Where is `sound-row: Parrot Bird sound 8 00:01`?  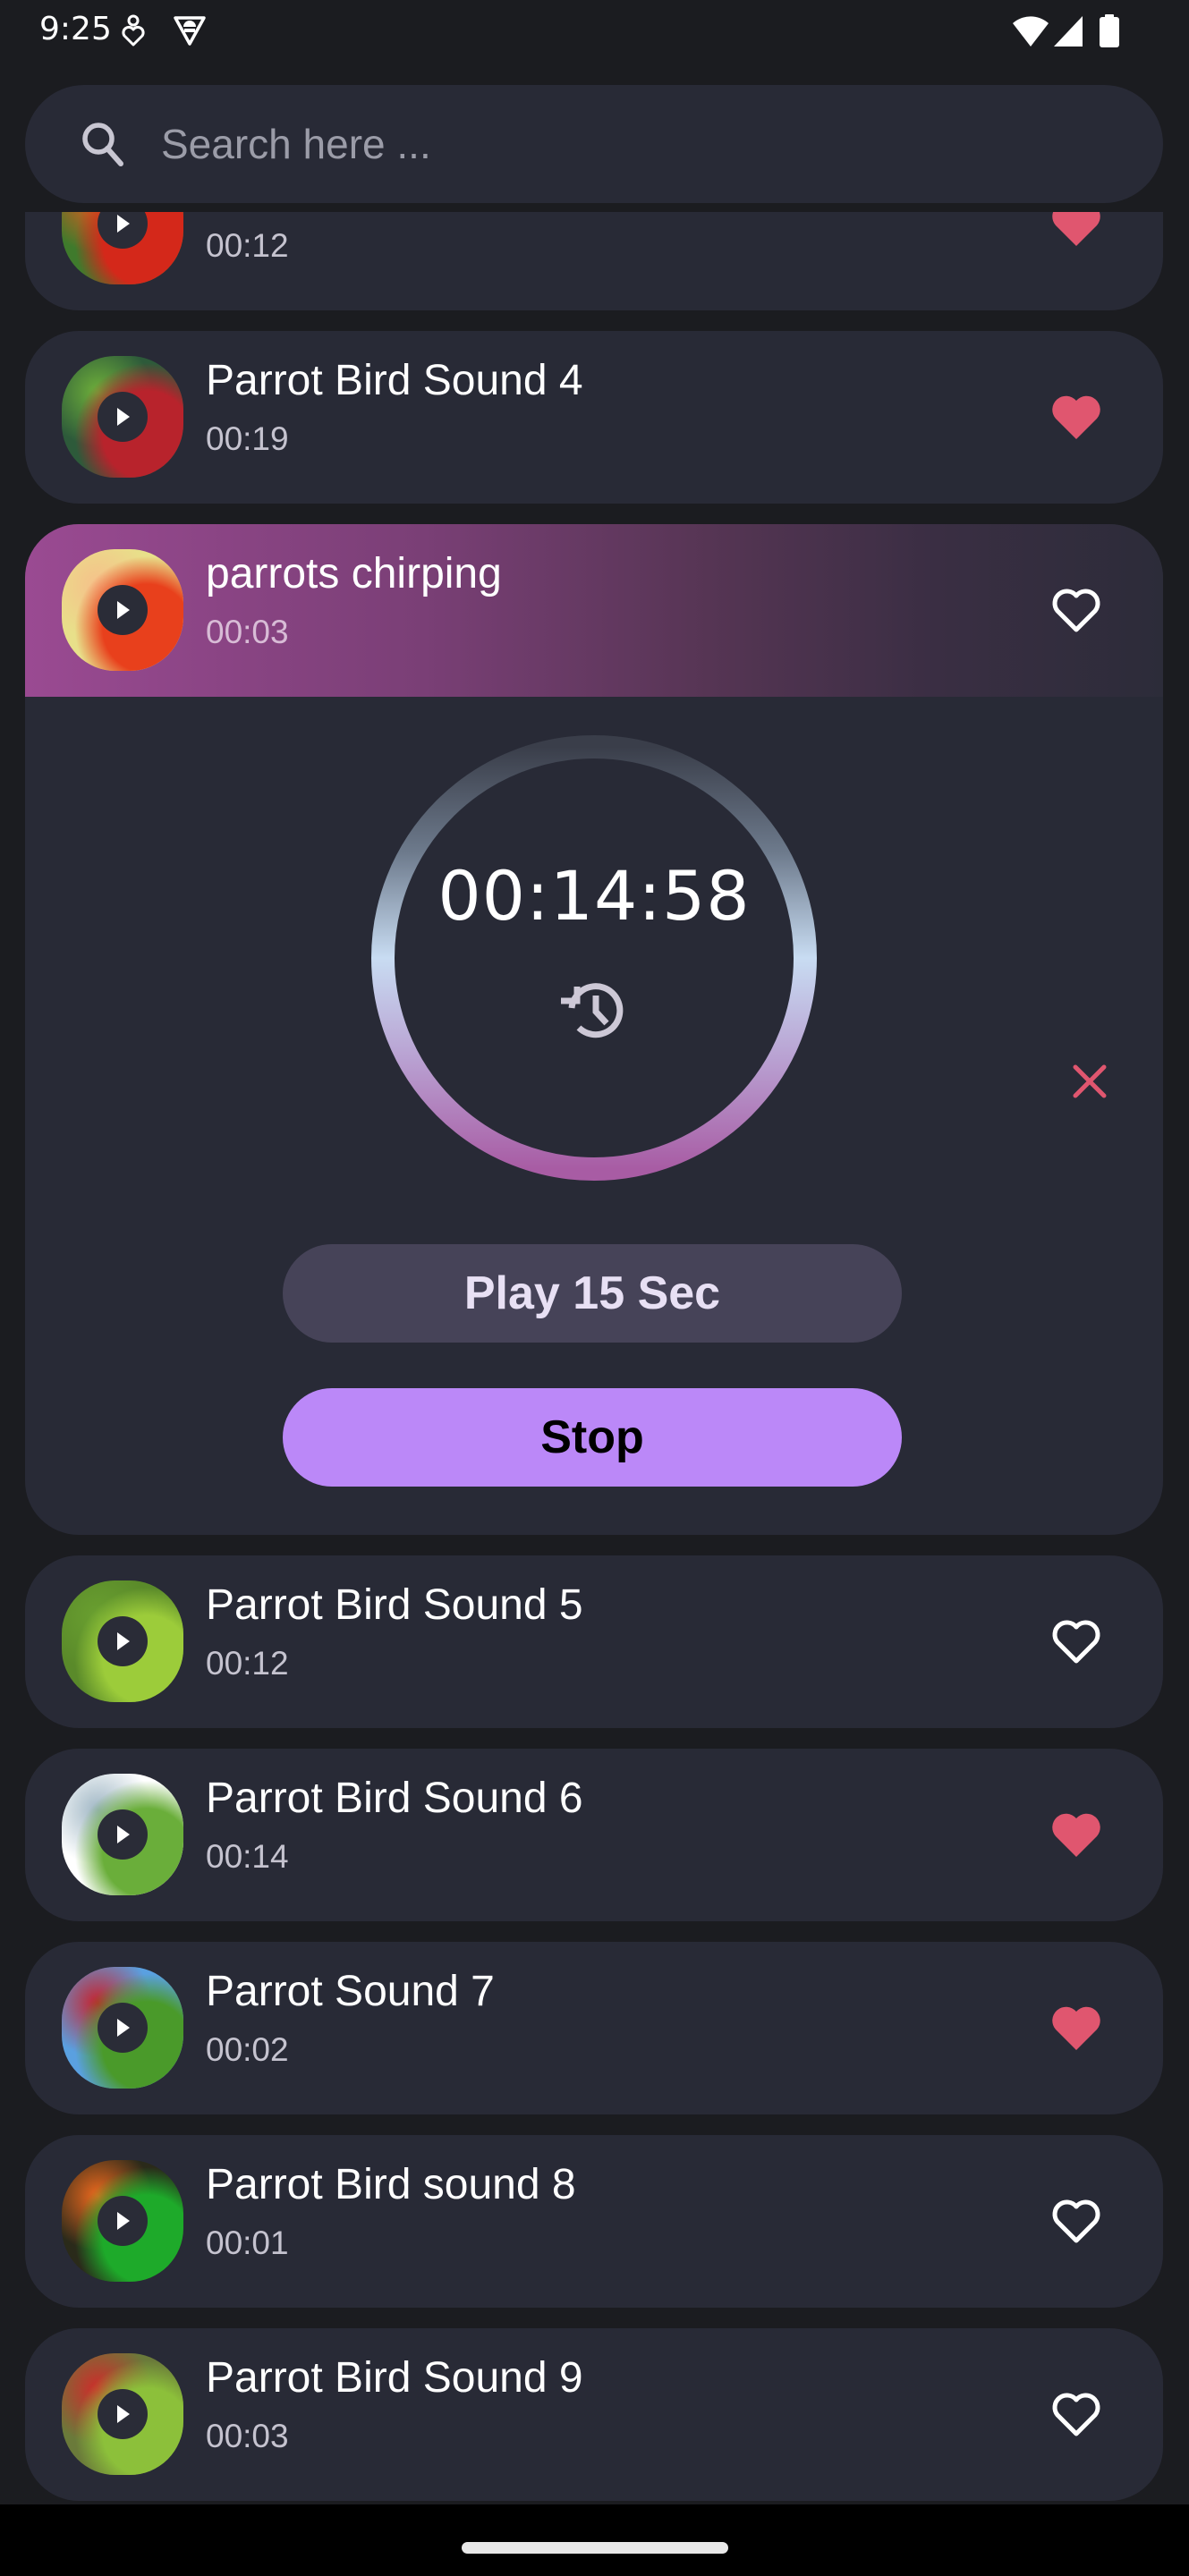
sound-row: Parrot Bird sound 8 00:01 is located at coordinates (594, 2221).